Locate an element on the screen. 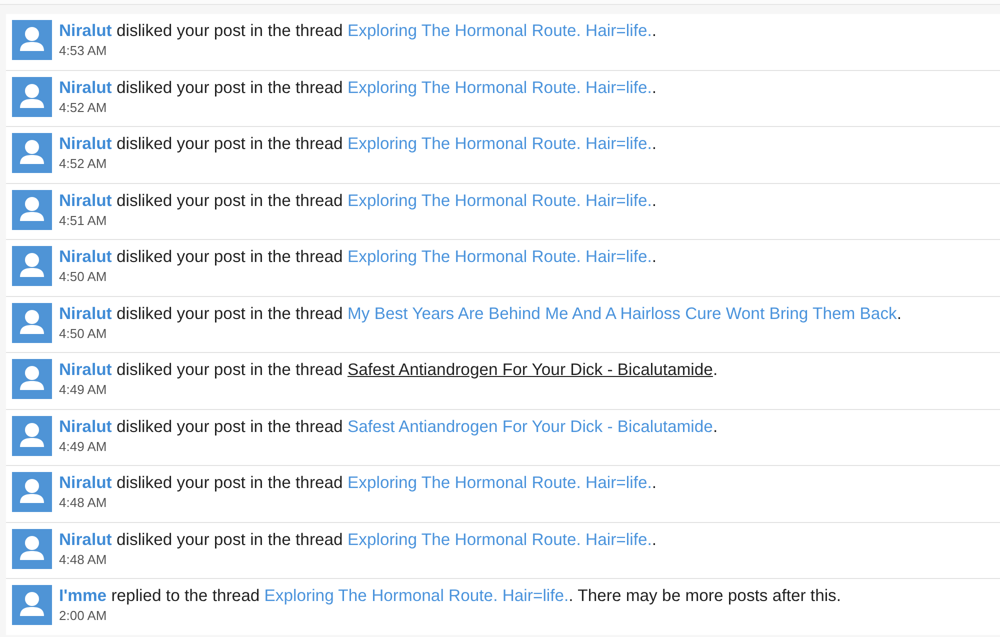 The height and width of the screenshot is (637, 1000). notification-text: Niralut disliked your post in the thread My Best Years Are Behind Me And A Hairloss Cure Wont Bring Them Back. is located at coordinates (480, 313).